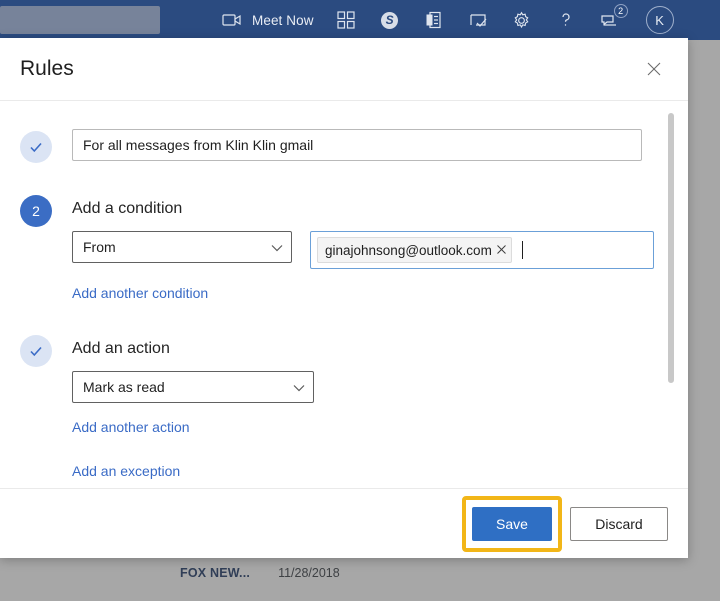 Image resolution: width=720 pixels, height=601 pixels. I want to click on help-question-icon, so click(566, 20).